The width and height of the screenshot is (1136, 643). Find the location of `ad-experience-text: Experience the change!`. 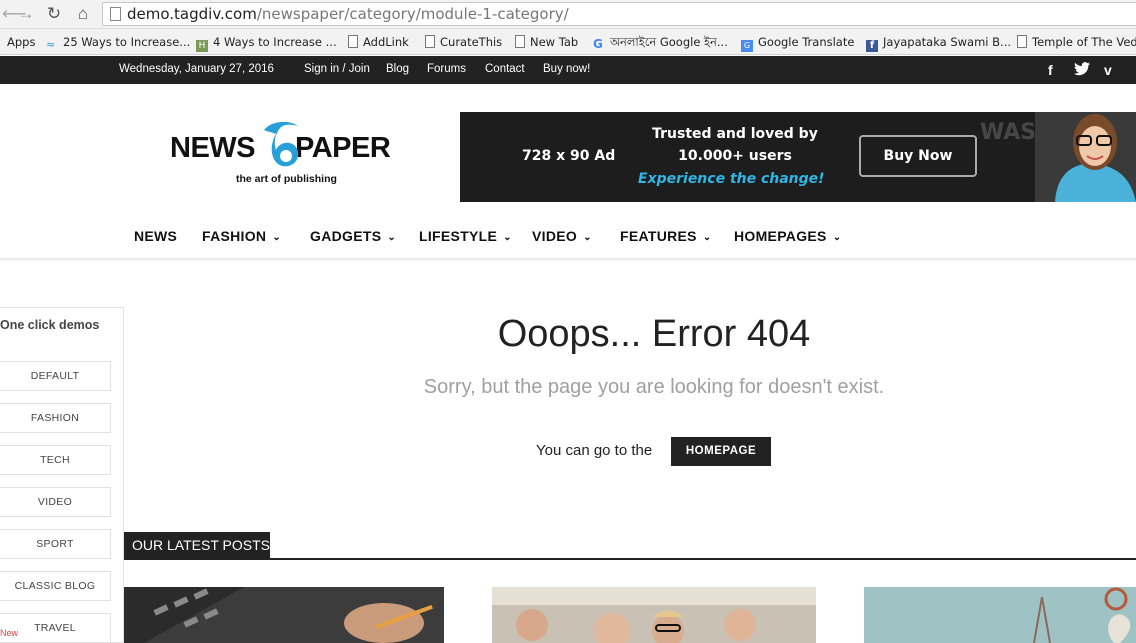

ad-experience-text: Experience the change! is located at coordinates (731, 179).